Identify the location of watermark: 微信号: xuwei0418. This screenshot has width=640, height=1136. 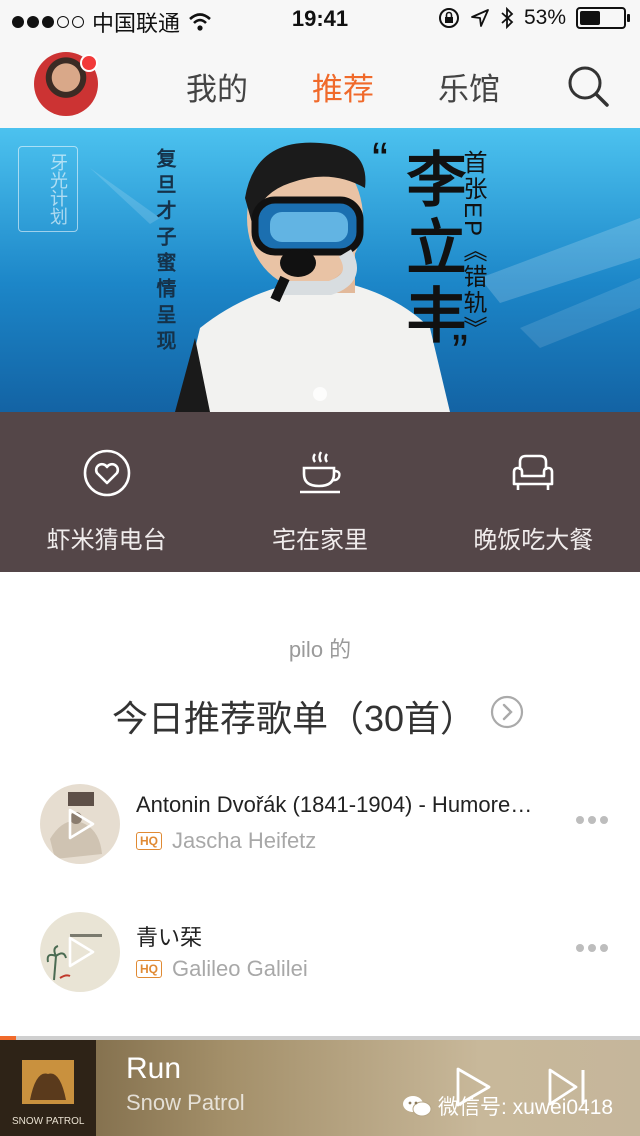
(507, 1106).